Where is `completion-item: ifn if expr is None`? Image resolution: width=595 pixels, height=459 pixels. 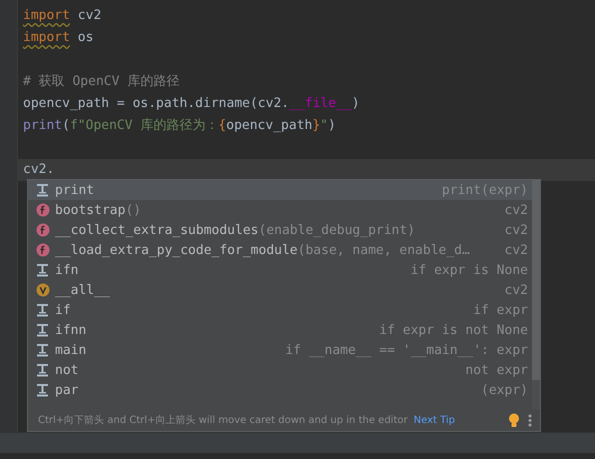
completion-item: ifn if expr is None is located at coordinates (280, 270).